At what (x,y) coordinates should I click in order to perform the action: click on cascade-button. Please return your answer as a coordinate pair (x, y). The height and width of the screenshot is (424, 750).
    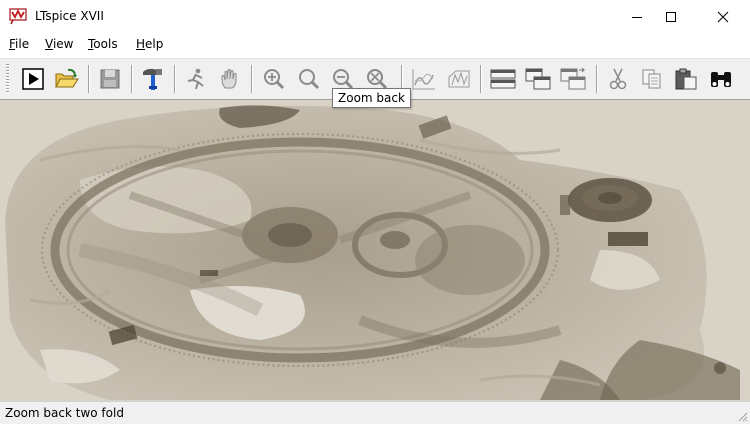
    Looking at the image, I should click on (538, 79).